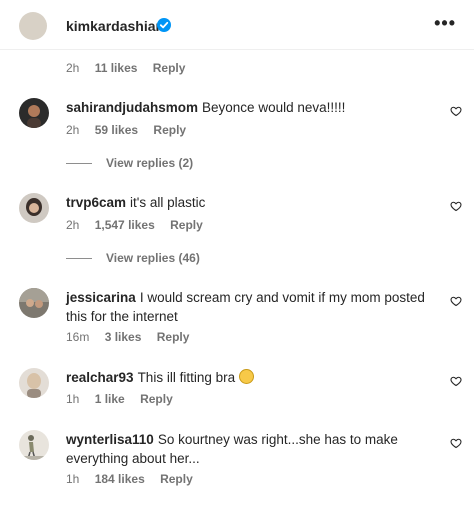 This screenshot has width=474, height=505. Describe the element at coordinates (115, 26) in the screenshot. I see `post-author-username: kimkardashian` at that location.